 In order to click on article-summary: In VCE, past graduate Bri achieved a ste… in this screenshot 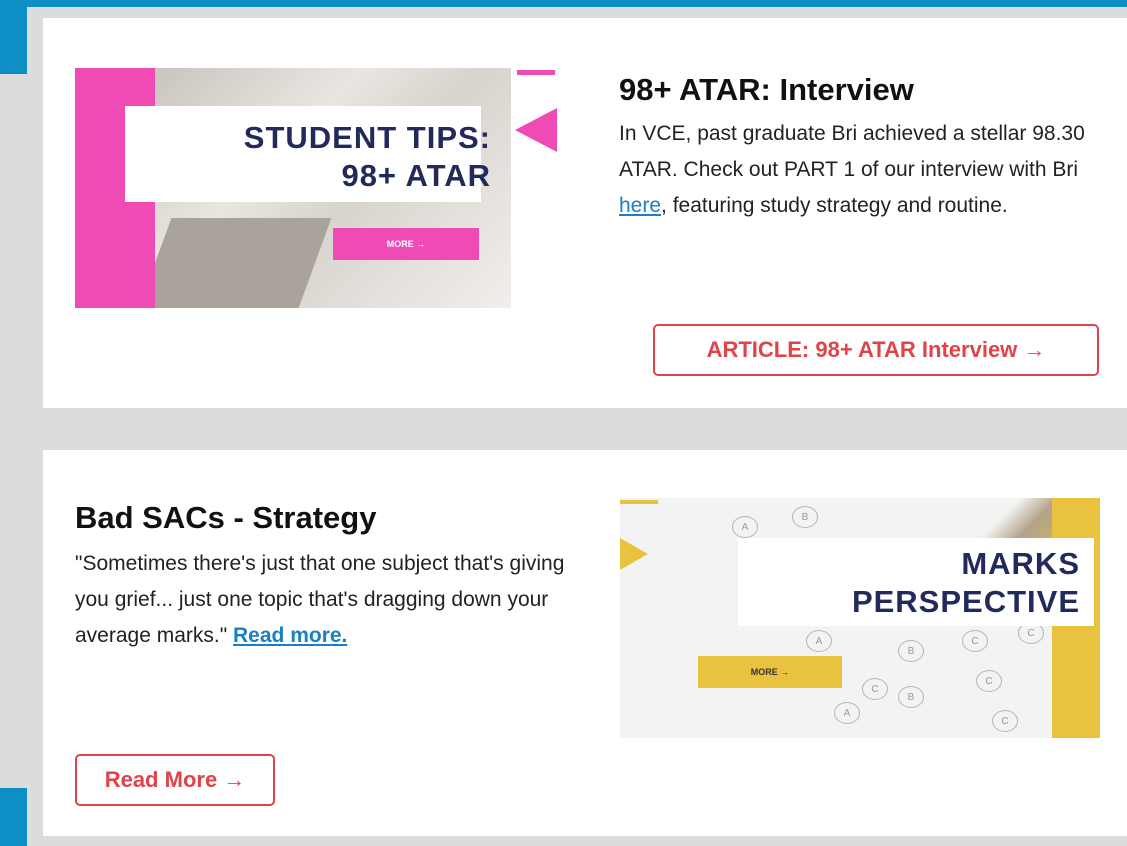, I will do `click(864, 170)`.